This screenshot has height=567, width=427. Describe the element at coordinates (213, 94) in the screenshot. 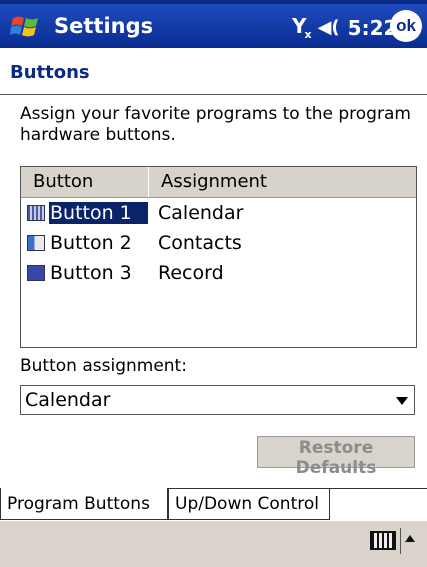

I see `header-divider` at that location.